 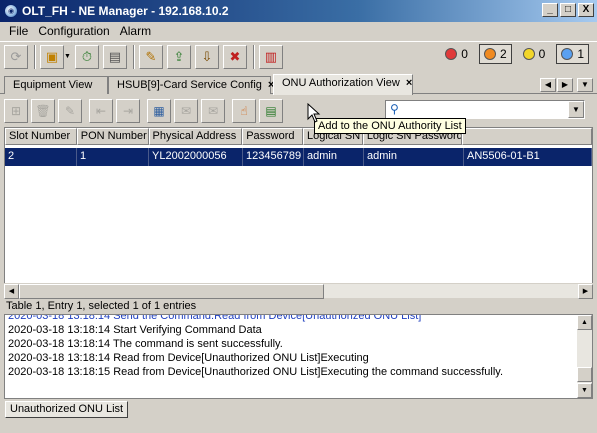 I want to click on horizontal-scrollbar: ◀ ▶, so click(x=298, y=291).